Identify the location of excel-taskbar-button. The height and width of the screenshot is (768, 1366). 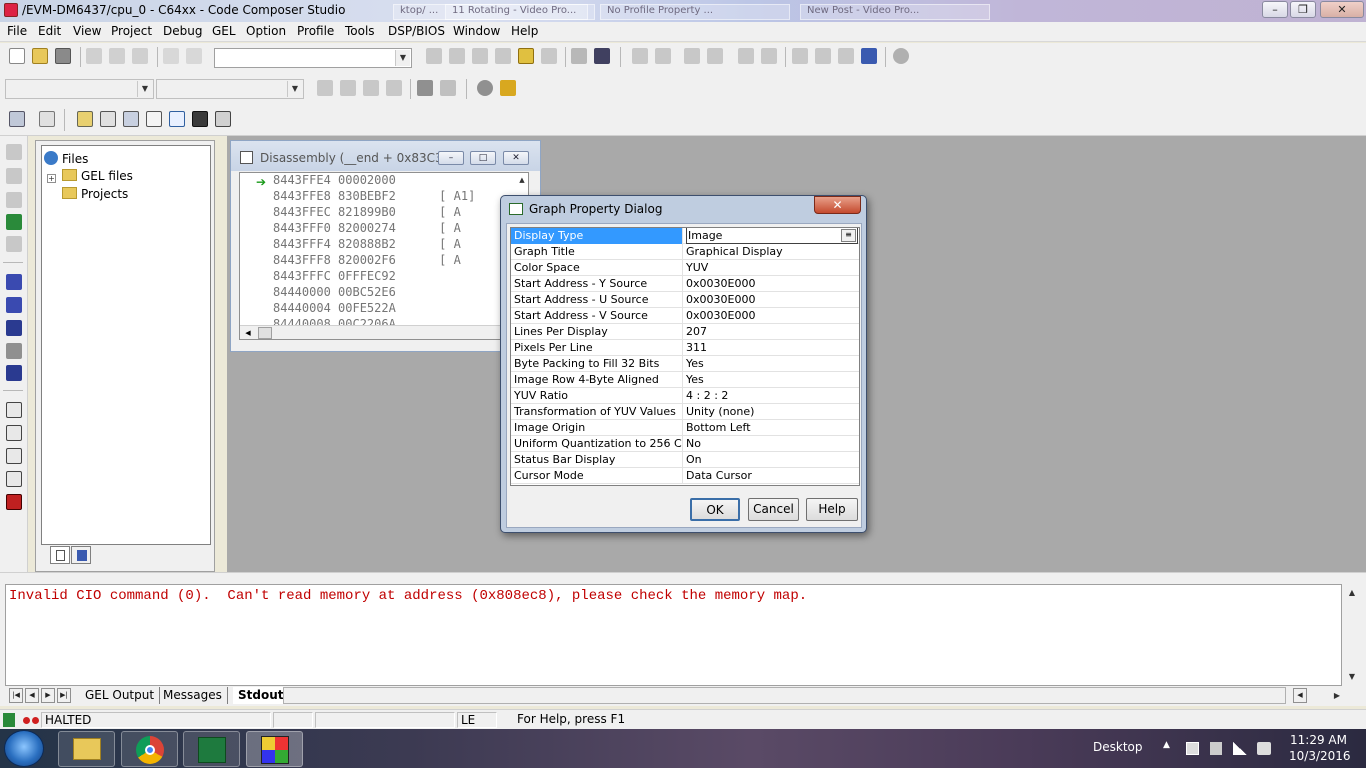
(211, 749).